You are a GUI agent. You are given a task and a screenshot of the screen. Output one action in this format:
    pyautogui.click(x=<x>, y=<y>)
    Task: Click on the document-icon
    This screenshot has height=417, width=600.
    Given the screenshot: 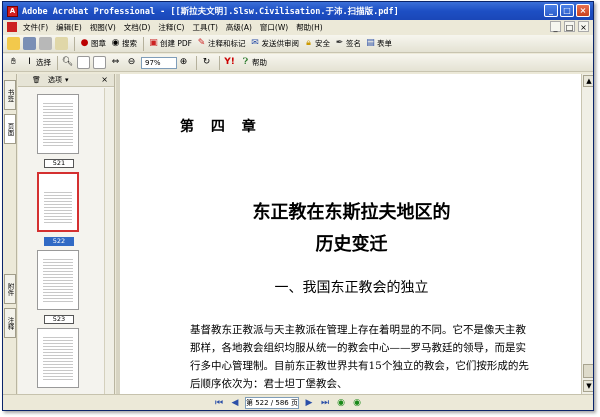 What is the action you would take?
    pyautogui.click(x=12, y=27)
    